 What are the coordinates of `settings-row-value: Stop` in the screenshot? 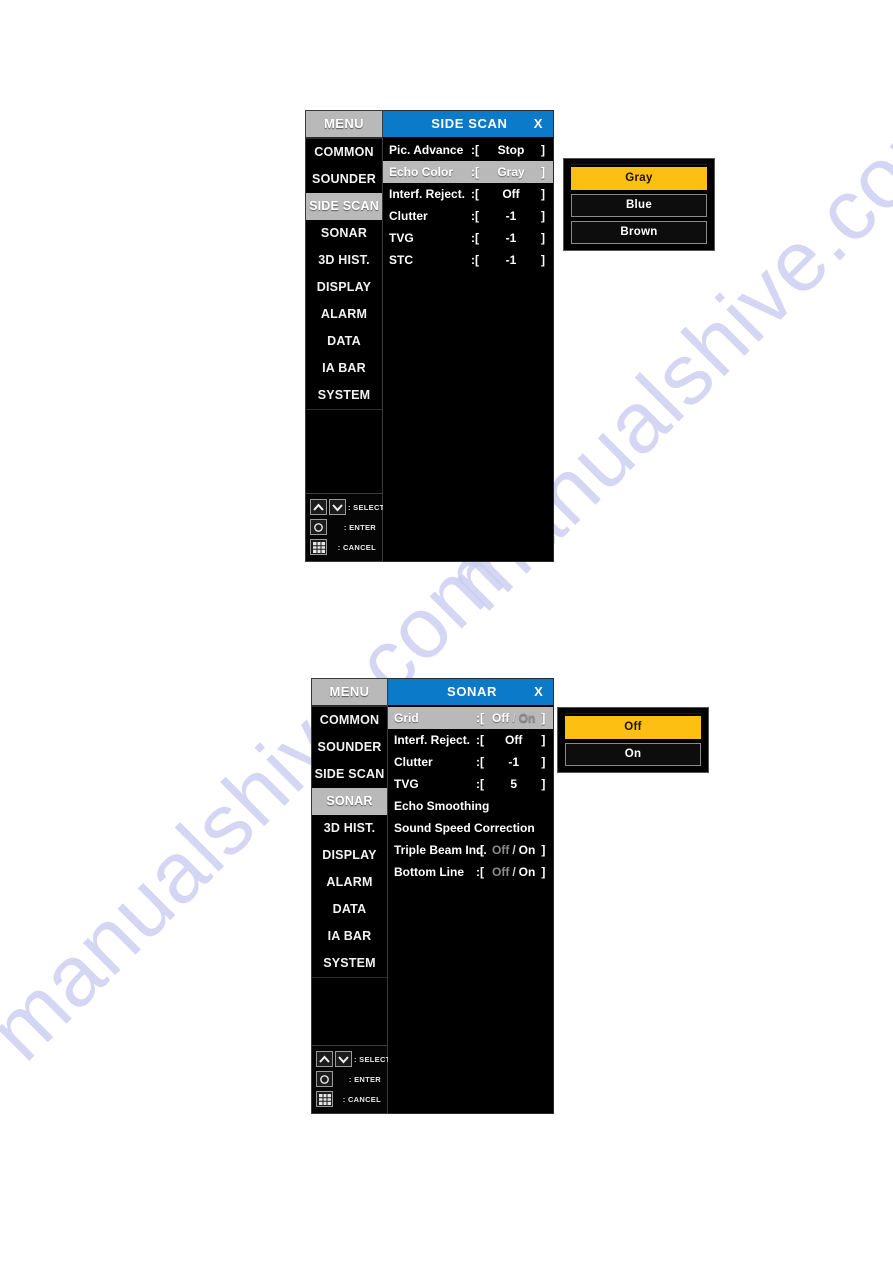 It's located at (511, 150).